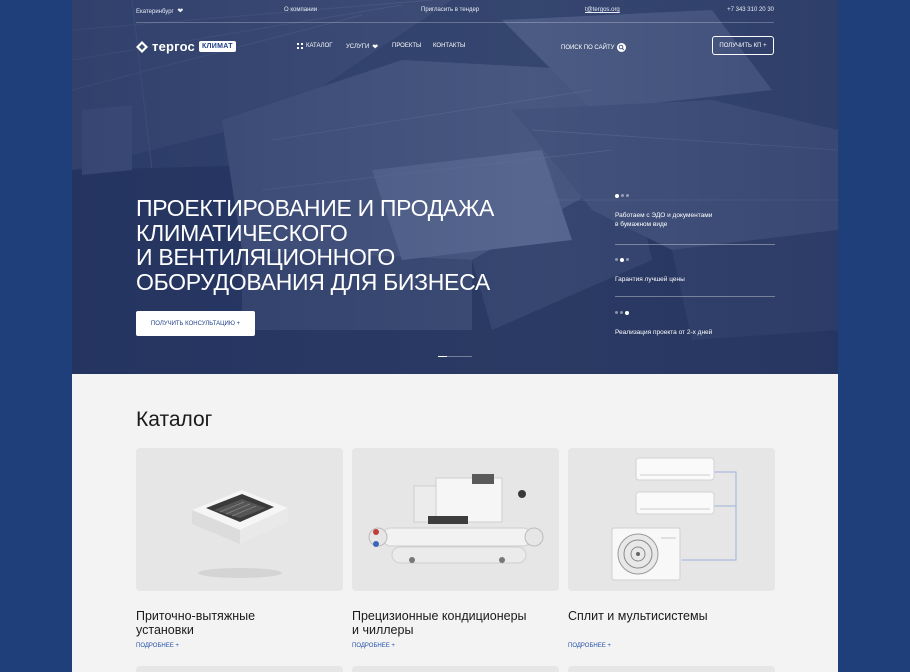 Image resolution: width=910 pixels, height=672 pixels. I want to click on catalog-card-split, so click(671, 519).